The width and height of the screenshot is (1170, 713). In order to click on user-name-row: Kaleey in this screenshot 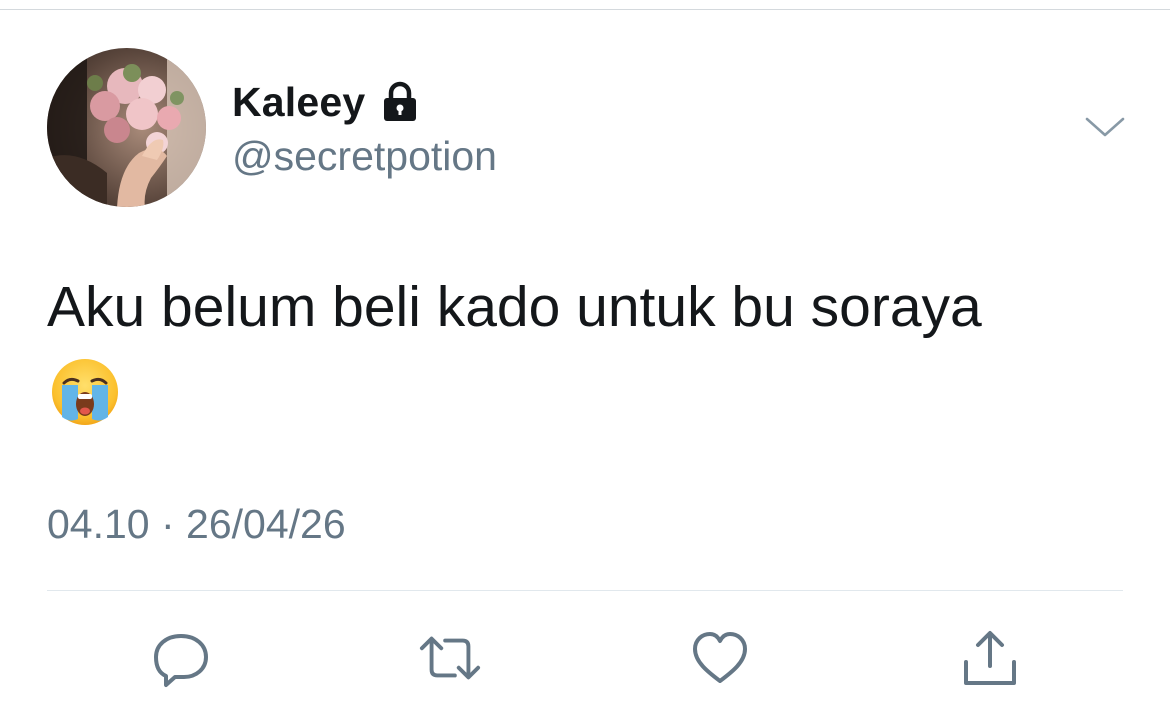, I will do `click(326, 102)`.